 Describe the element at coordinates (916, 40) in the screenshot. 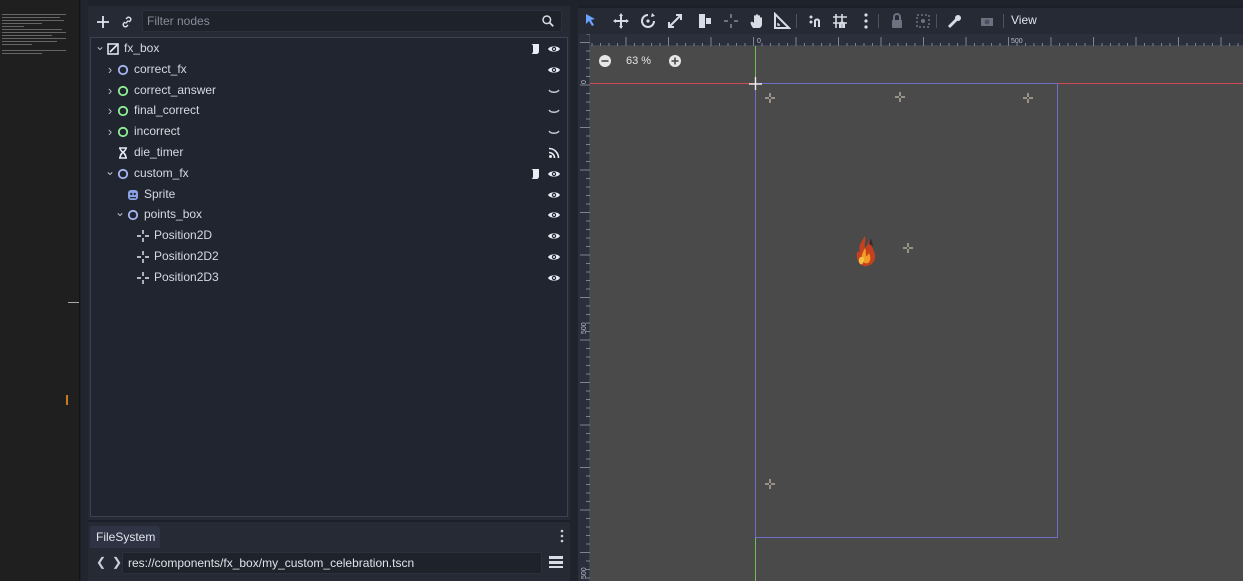

I see `horizontal-ruler: 0 500` at that location.